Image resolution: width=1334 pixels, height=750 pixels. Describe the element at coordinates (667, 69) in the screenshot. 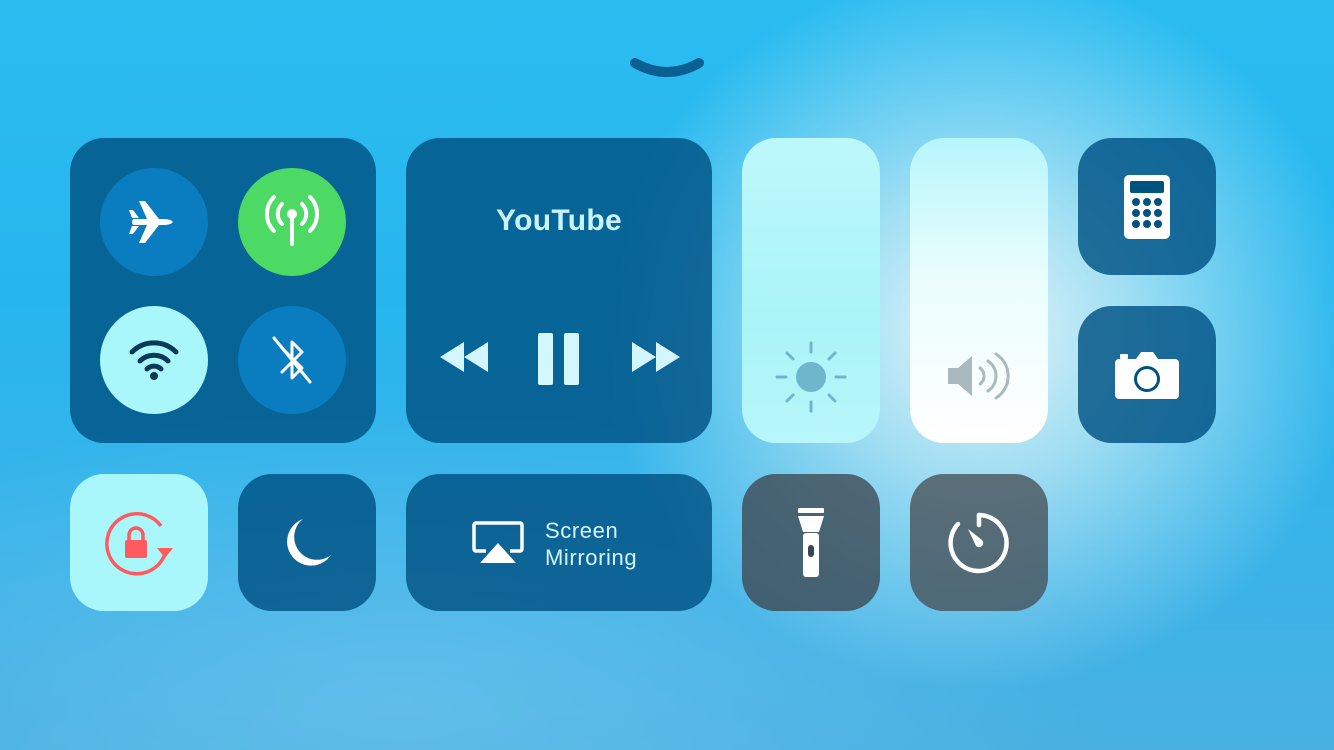

I see `chevron-down-icon` at that location.